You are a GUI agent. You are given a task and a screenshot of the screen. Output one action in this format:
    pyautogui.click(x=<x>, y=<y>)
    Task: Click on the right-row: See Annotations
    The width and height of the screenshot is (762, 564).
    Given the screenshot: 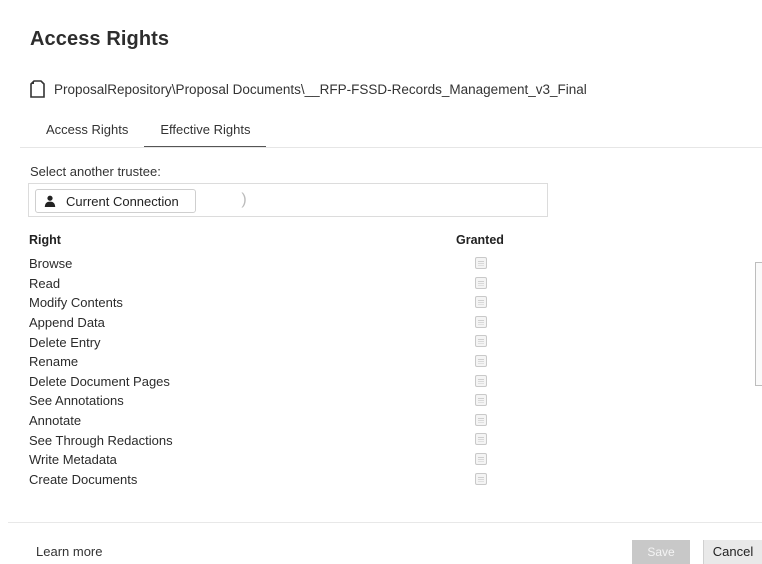 What is the action you would take?
    pyautogui.click(x=389, y=401)
    